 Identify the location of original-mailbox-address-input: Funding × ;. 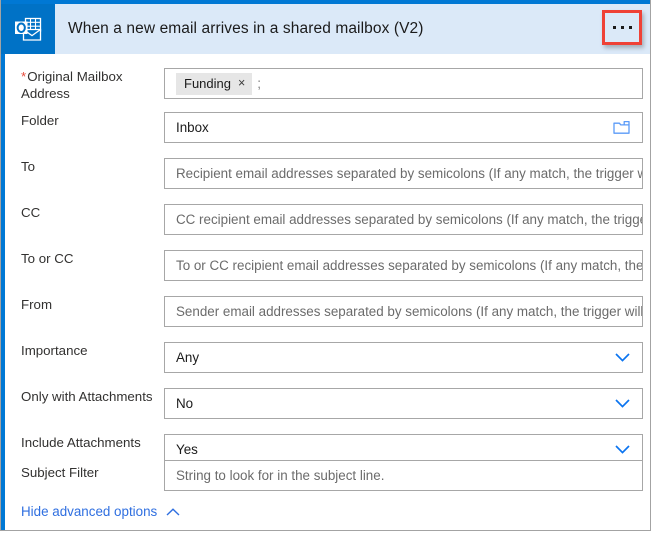
(403, 83).